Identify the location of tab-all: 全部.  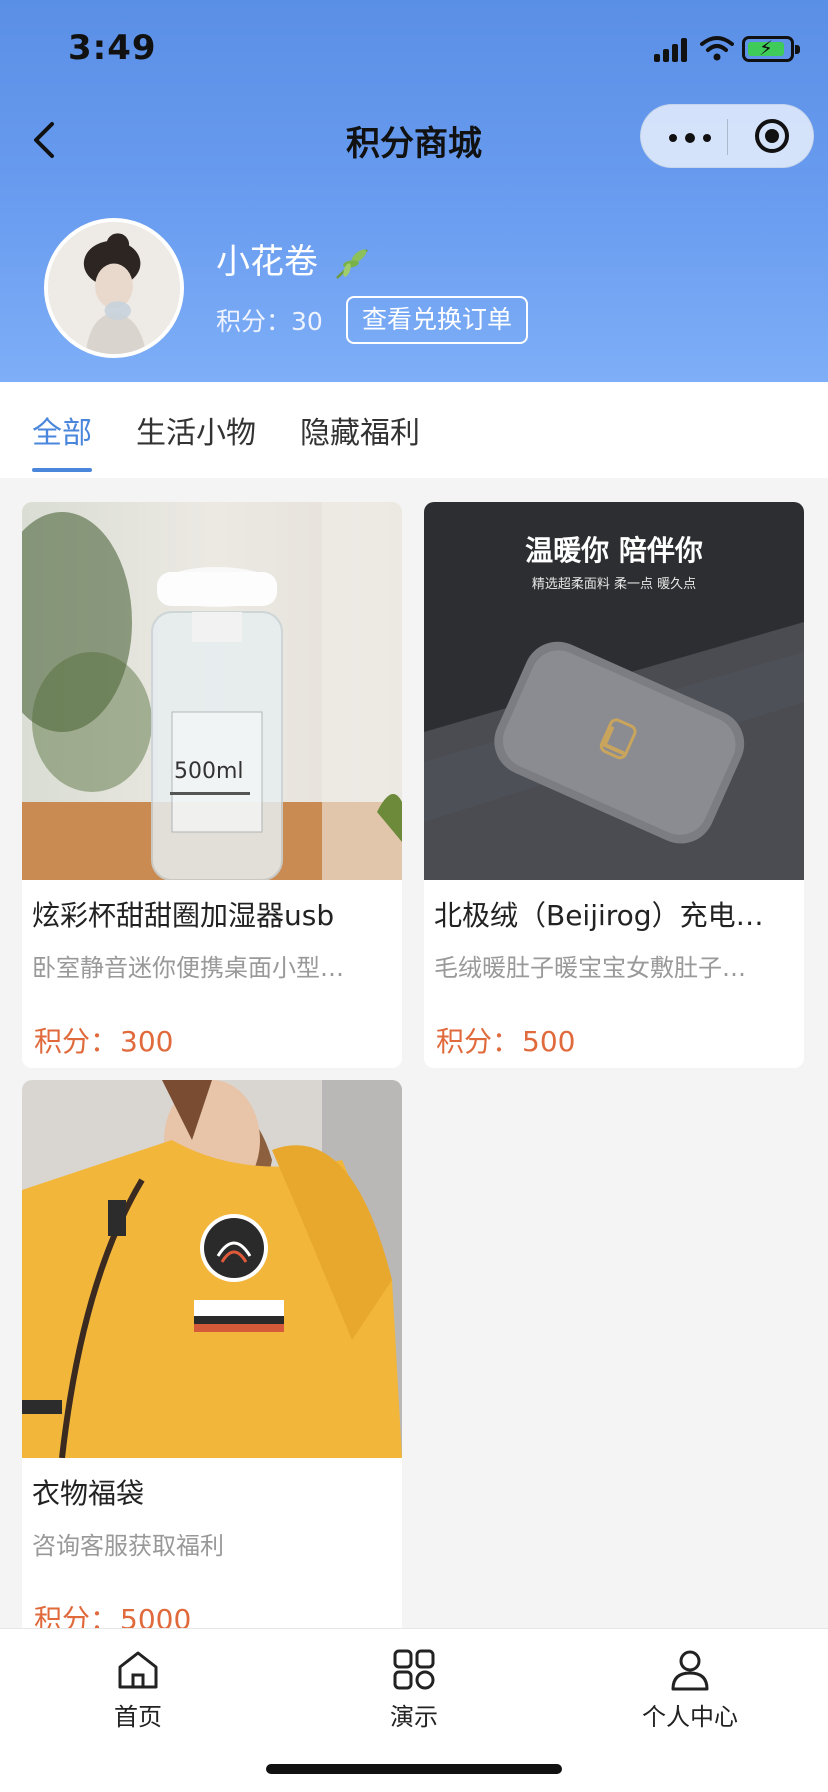
(62, 430).